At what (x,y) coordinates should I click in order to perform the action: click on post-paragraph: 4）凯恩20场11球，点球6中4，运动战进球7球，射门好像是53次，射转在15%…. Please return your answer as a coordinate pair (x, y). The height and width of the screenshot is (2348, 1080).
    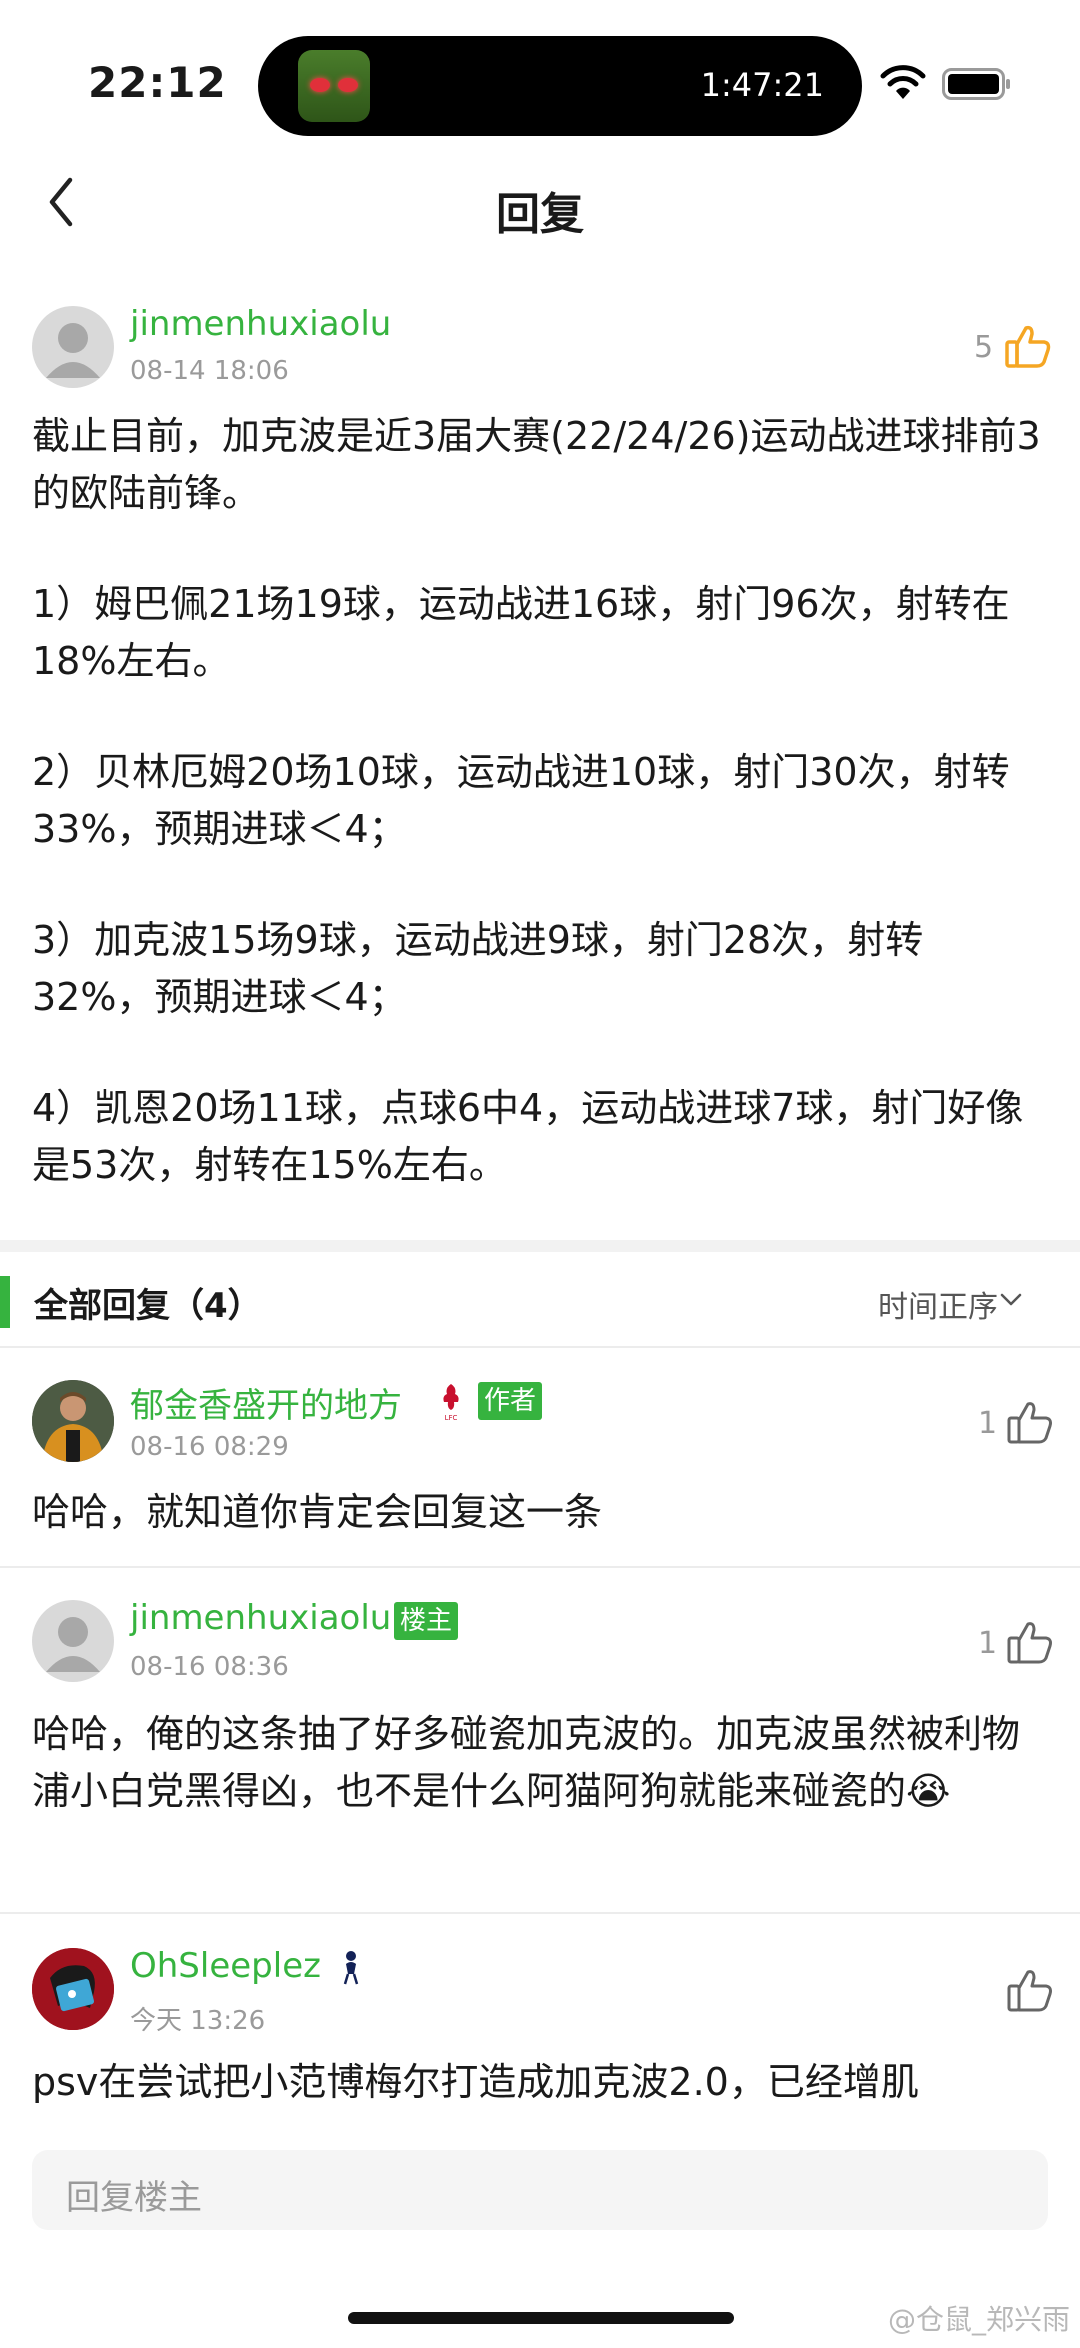
    Looking at the image, I should click on (528, 1136).